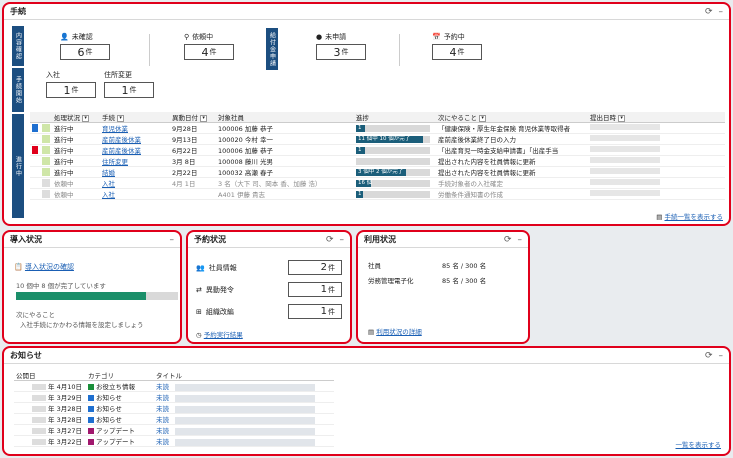 The width and height of the screenshot is (733, 458). Describe the element at coordinates (135, 172) in the screenshot. I see `row-procedure-link: 結婚` at that location.